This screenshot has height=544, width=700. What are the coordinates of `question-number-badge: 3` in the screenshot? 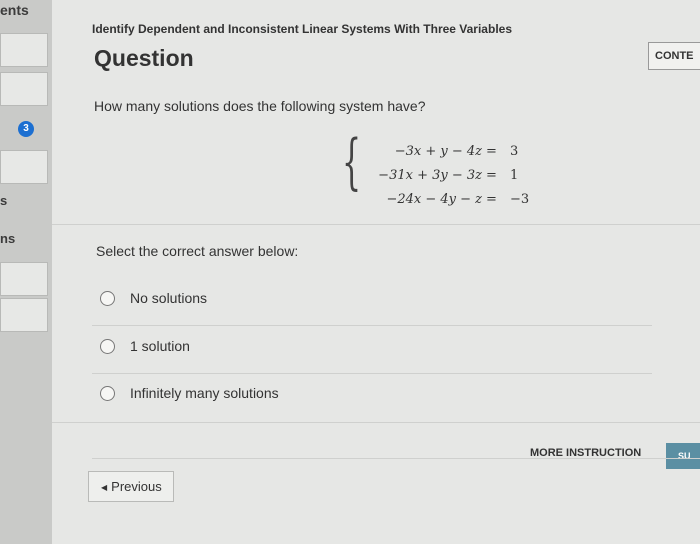 It's located at (26, 129).